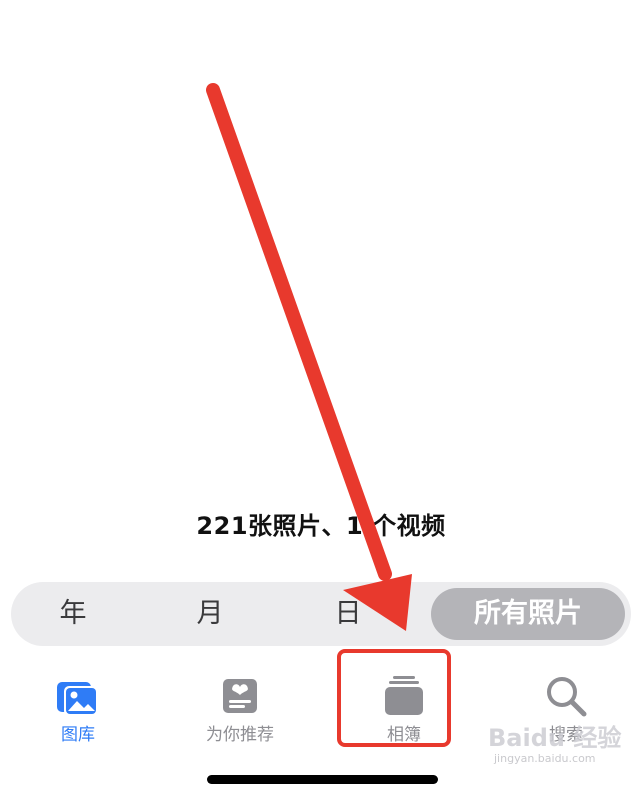 The width and height of the screenshot is (642, 790). I want to click on for-you-icon, so click(240, 696).